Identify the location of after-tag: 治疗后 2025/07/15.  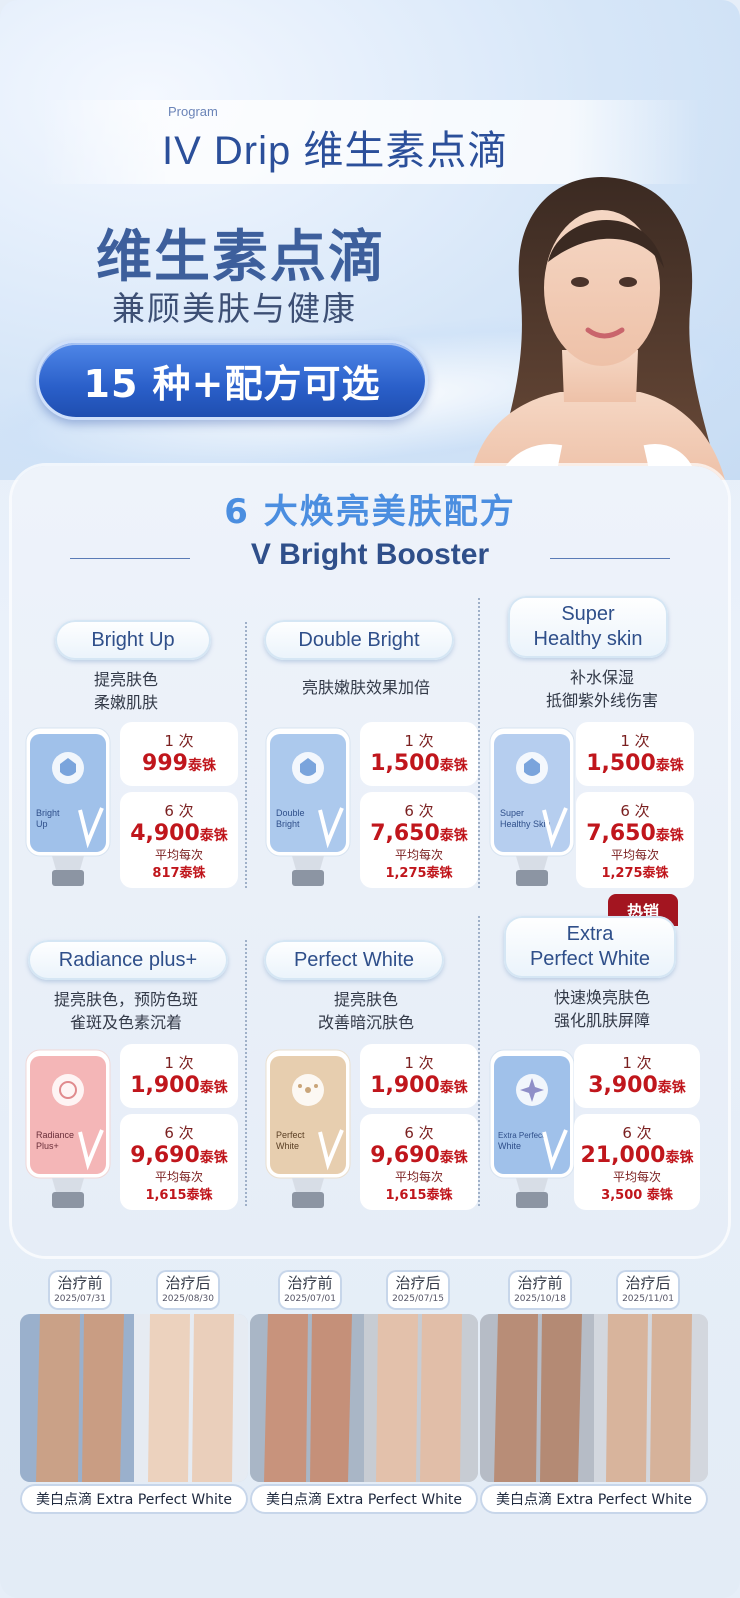
(418, 1290).